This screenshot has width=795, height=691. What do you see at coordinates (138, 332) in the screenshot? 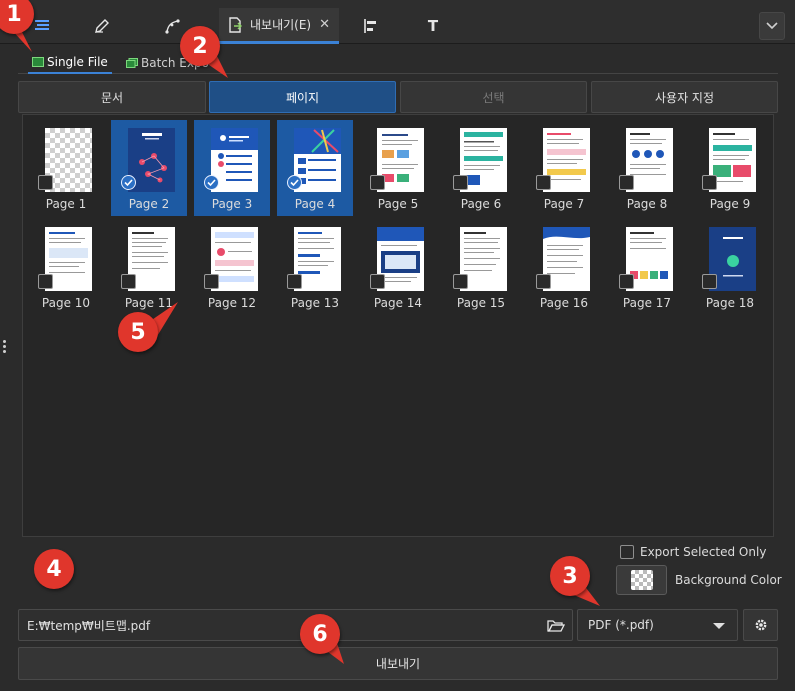
I see `callout-marker-5: 5` at bounding box center [138, 332].